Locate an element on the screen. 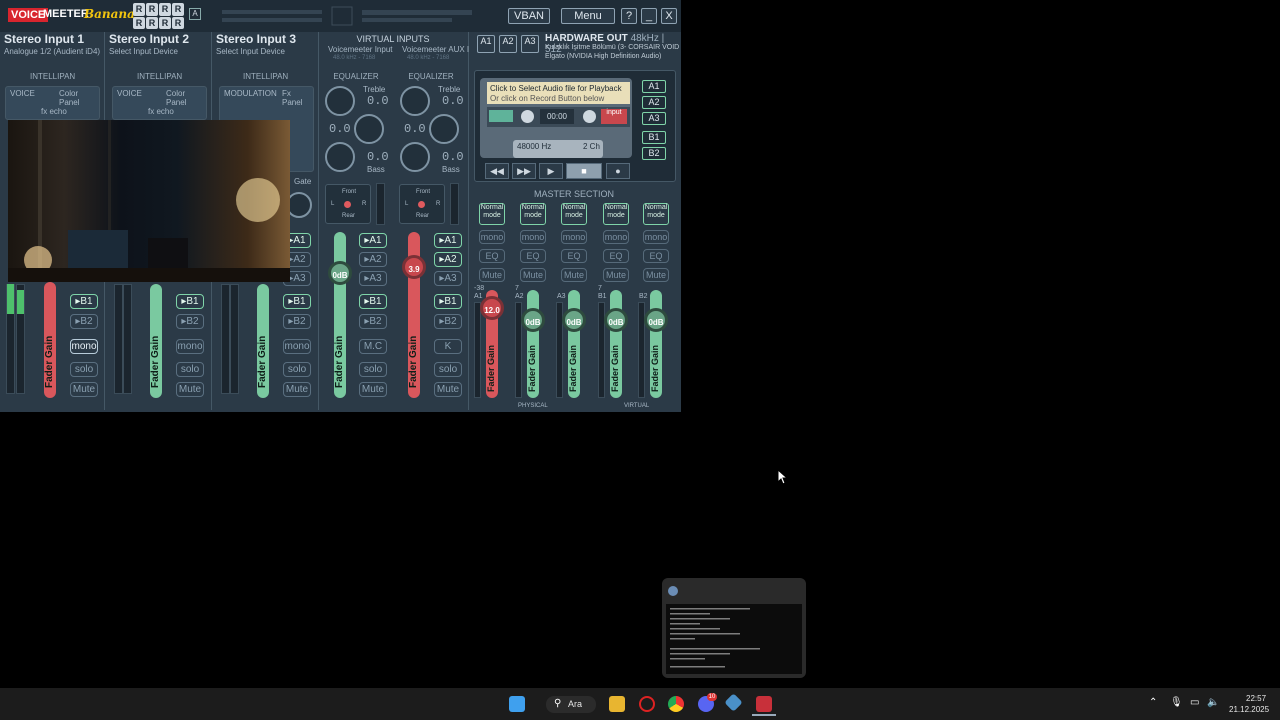  volume-icon: 🔈 is located at coordinates (1213, 702).